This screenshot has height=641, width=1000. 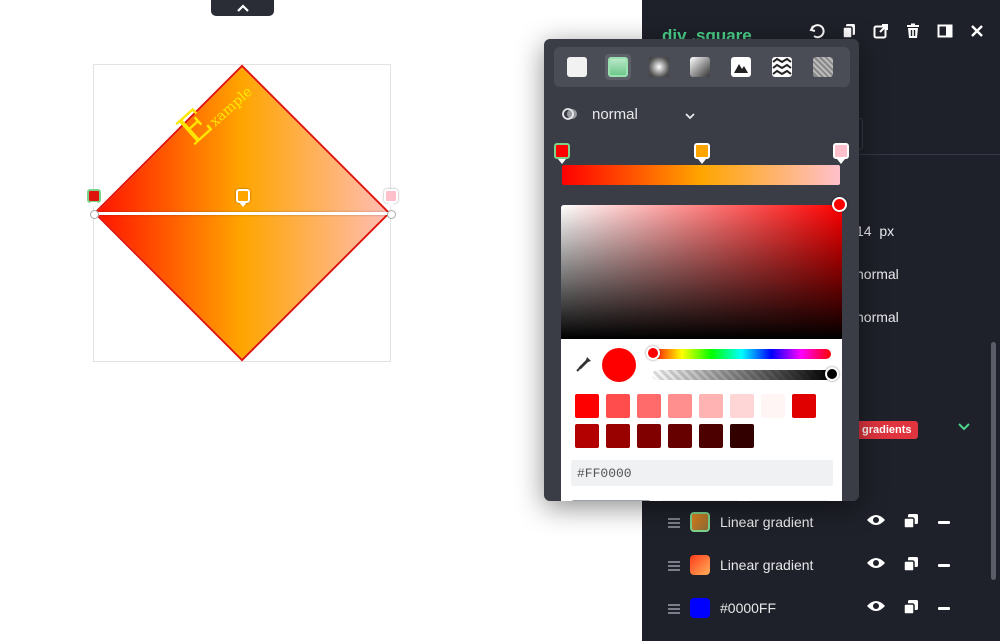 I want to click on font-size-unit: px, so click(x=887, y=231).